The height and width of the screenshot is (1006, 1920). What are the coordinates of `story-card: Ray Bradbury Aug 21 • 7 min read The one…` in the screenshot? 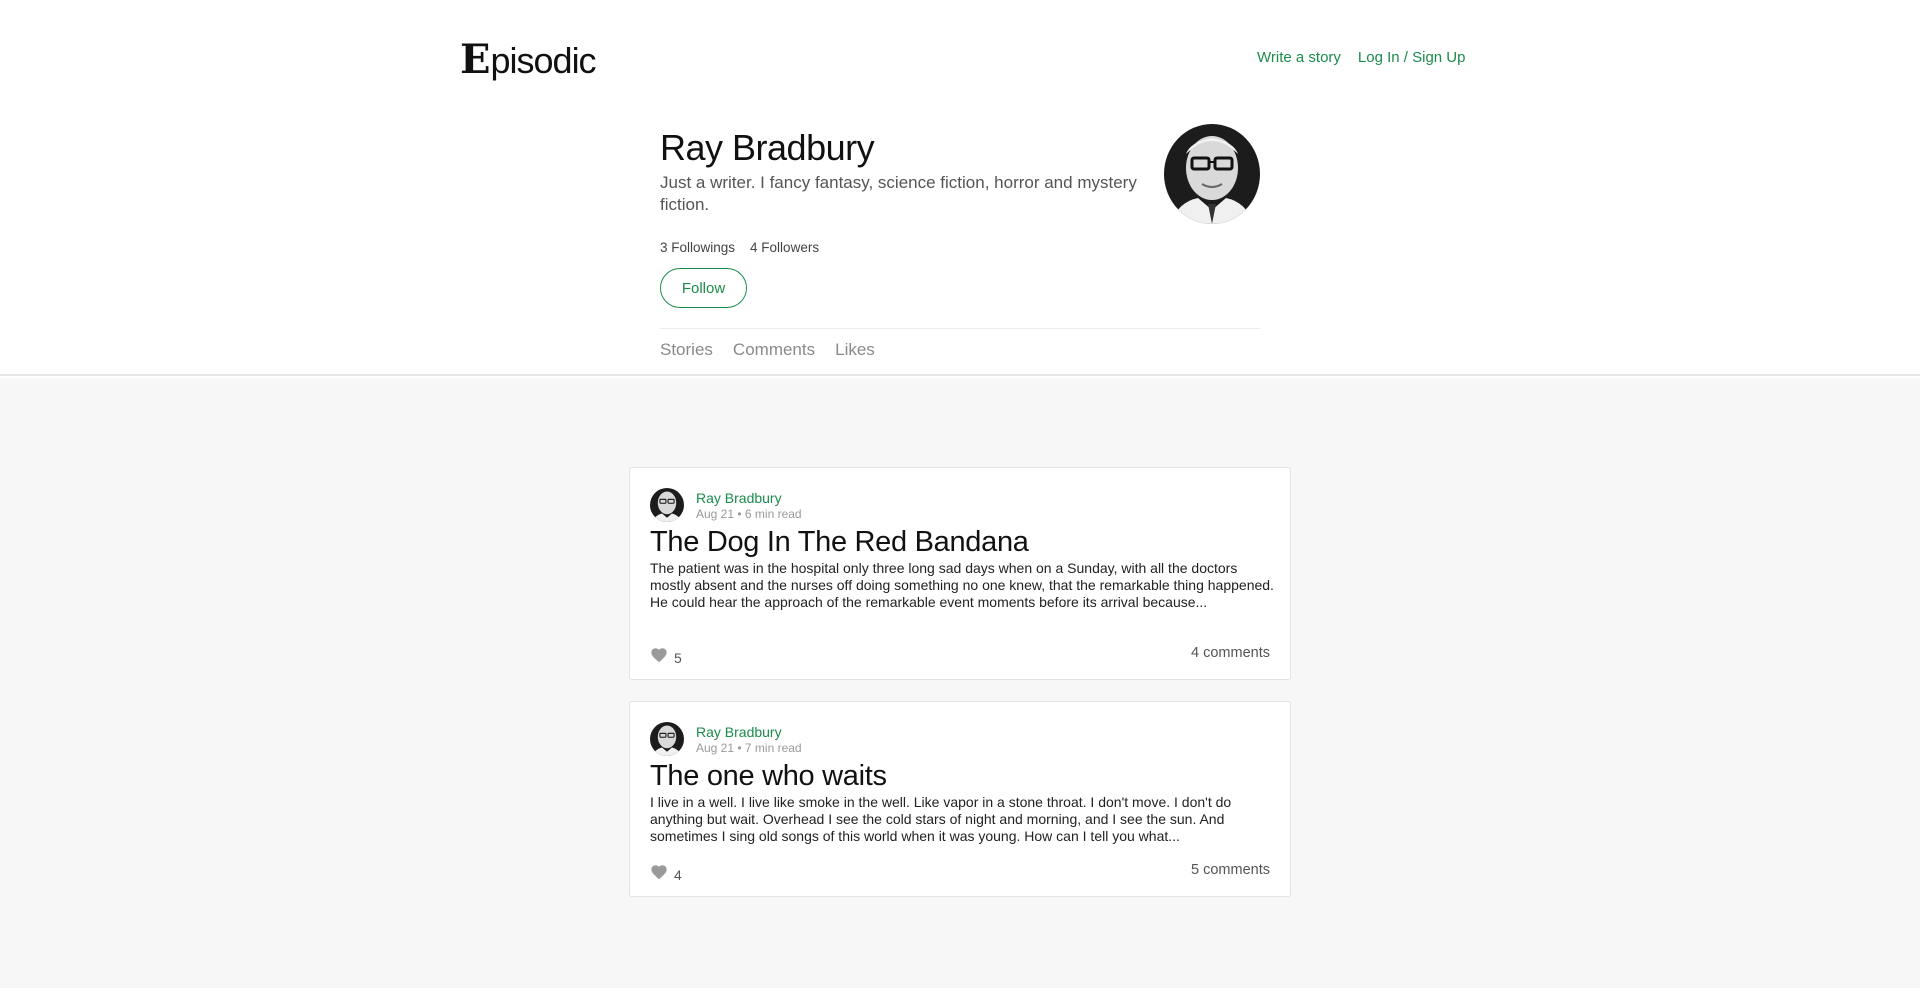 It's located at (960, 799).